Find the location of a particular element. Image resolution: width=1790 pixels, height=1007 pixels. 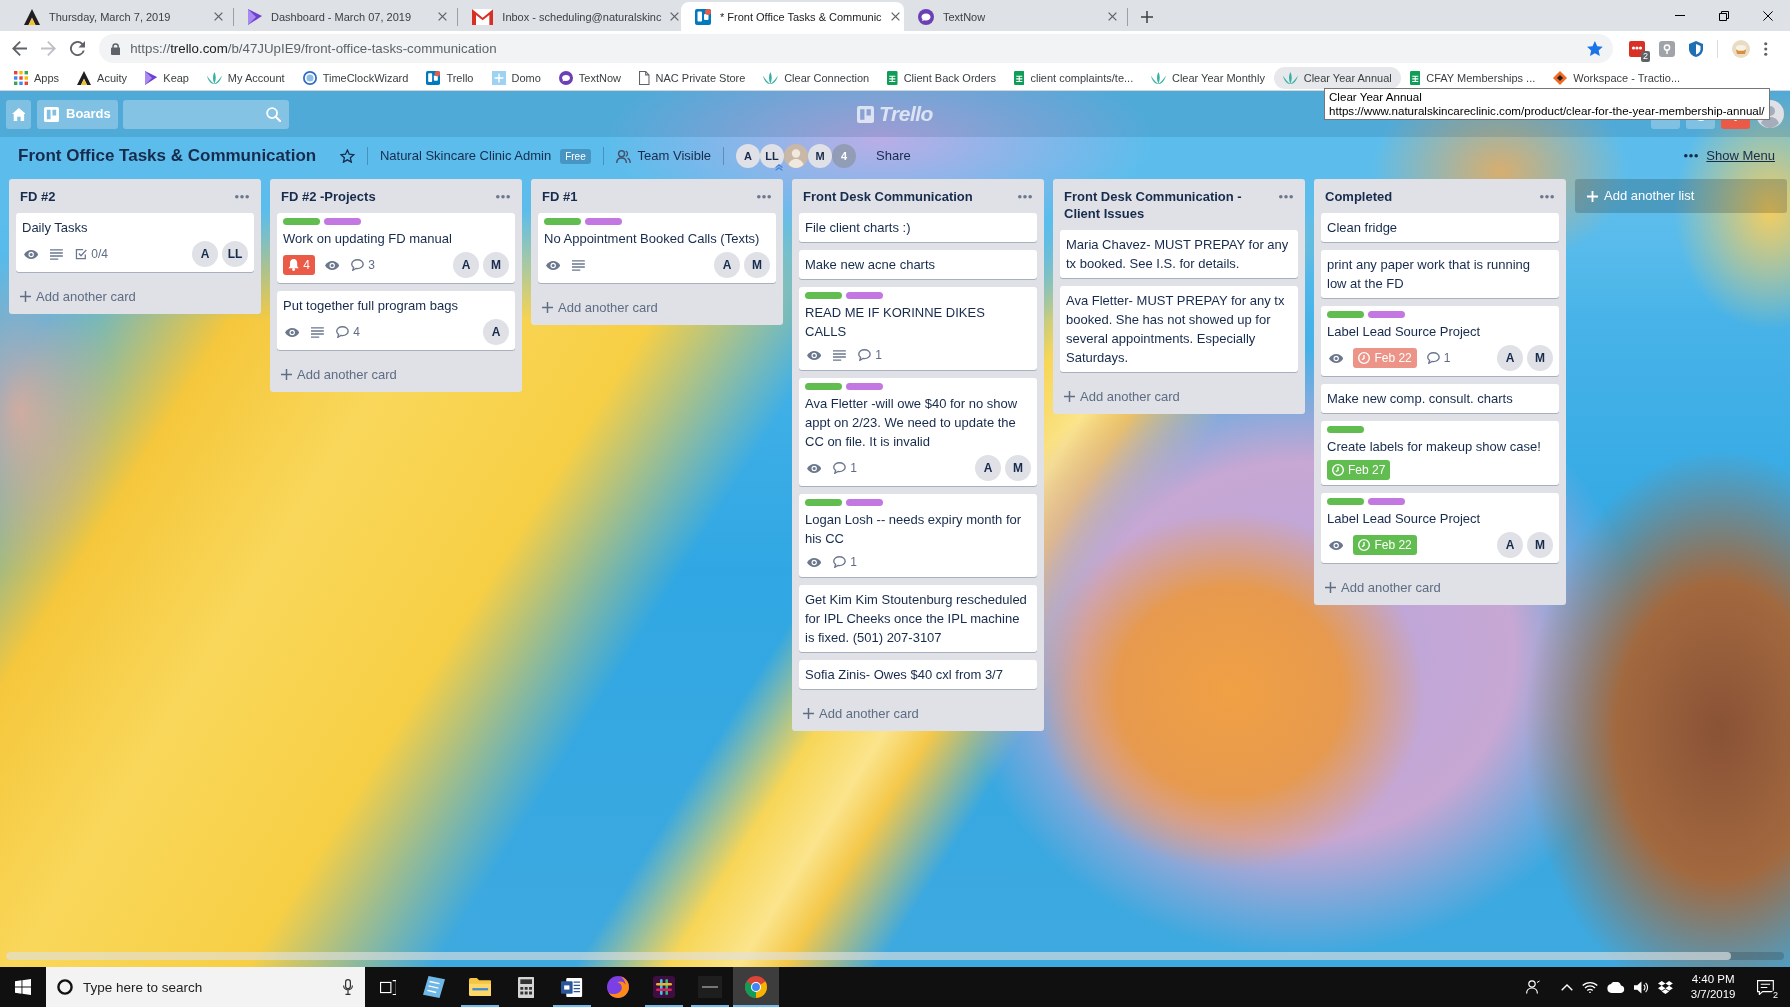

round-avatar-icon is located at coordinates (1741, 48).